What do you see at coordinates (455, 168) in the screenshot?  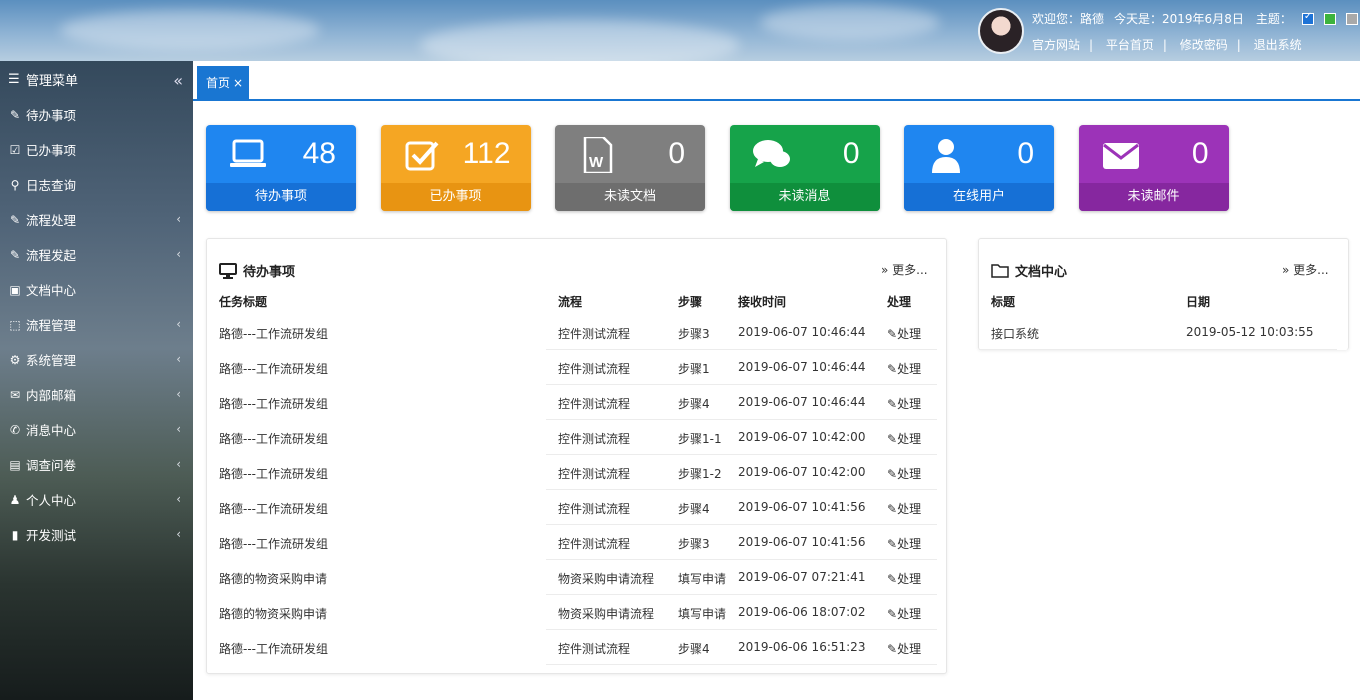 I see `stat-card: 112 已办事项` at bounding box center [455, 168].